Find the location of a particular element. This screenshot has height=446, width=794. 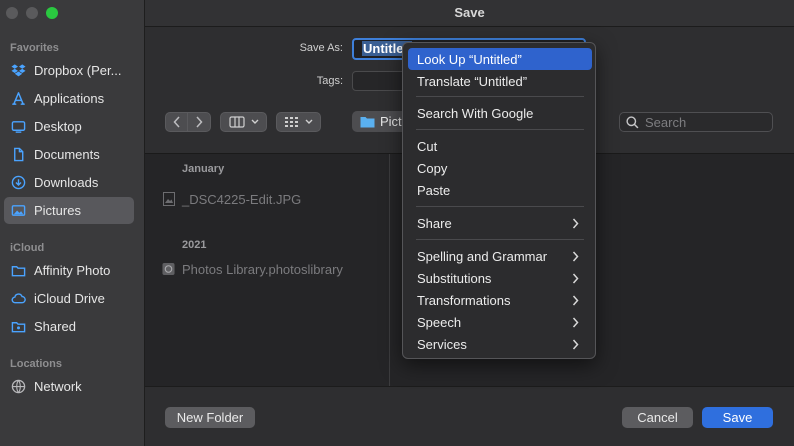

search-icon is located at coordinates (632, 121).